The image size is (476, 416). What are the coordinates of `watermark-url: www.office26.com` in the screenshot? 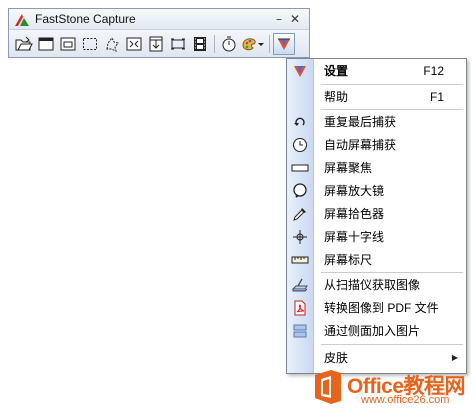 It's located at (405, 400).